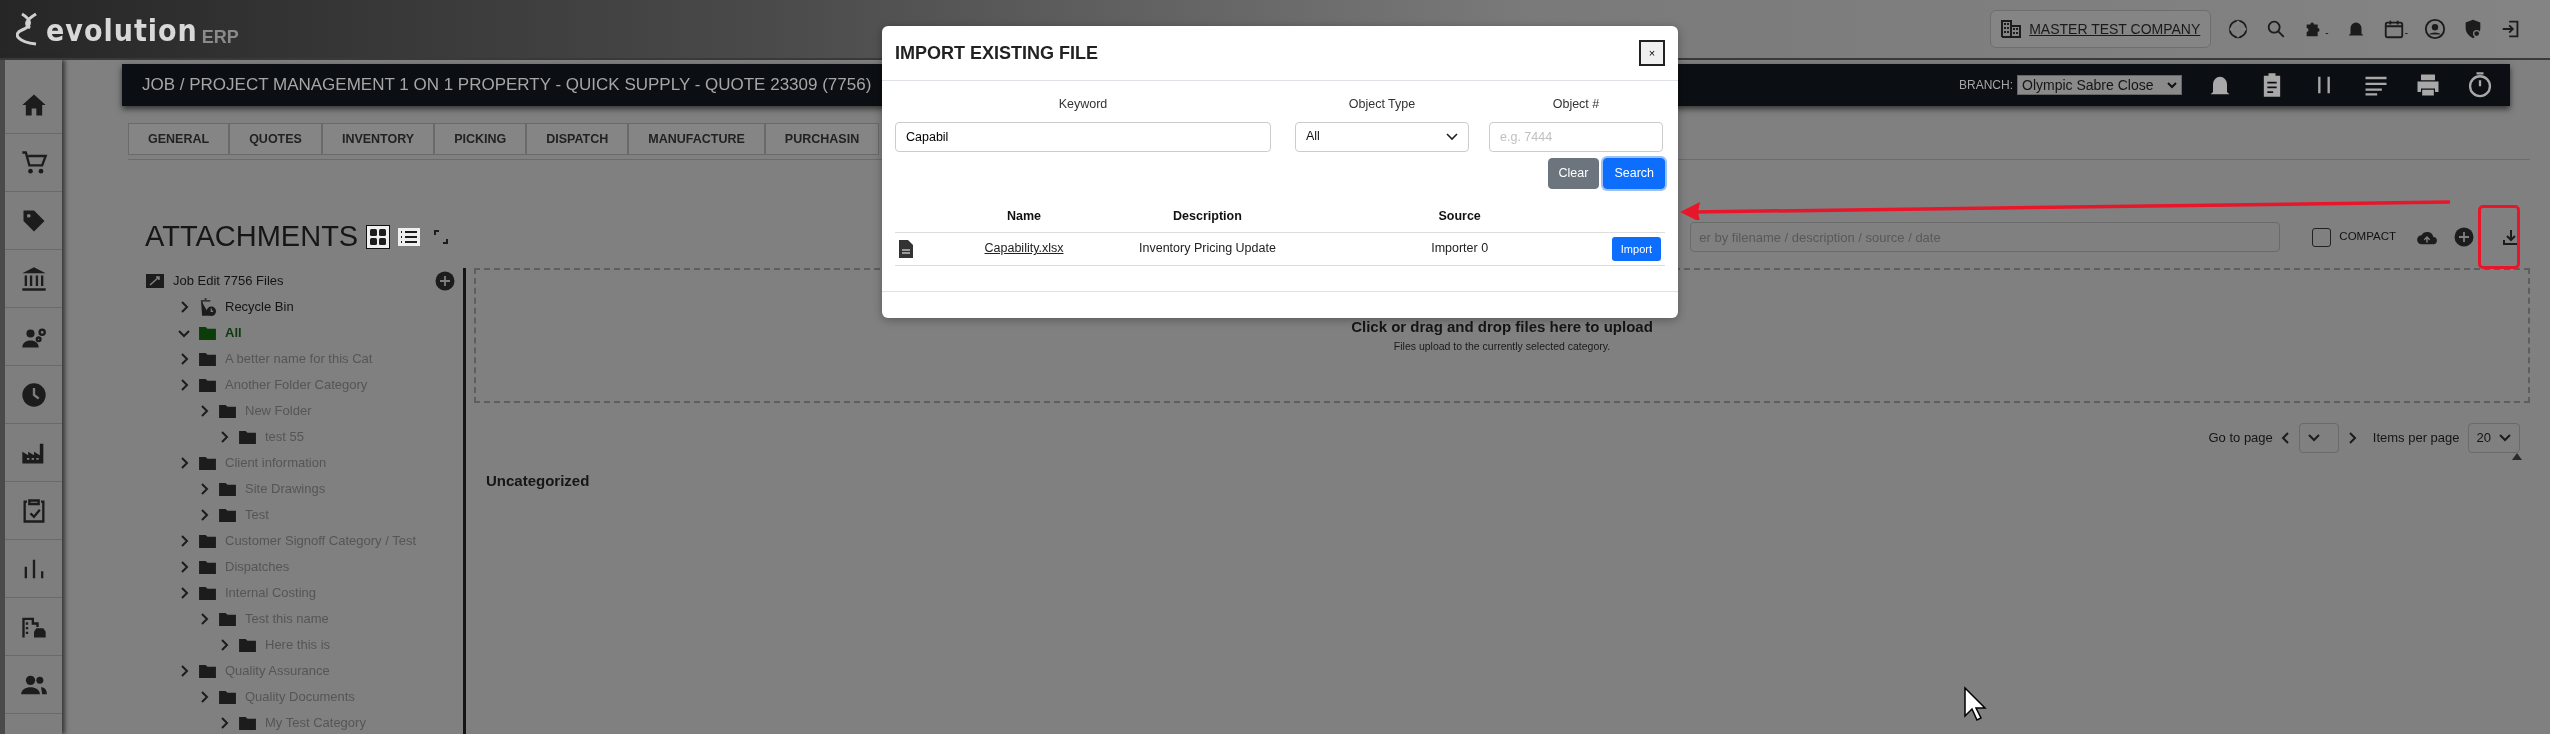 The image size is (2550, 734). I want to click on checkbox-label: COMPACT, so click(2367, 237).